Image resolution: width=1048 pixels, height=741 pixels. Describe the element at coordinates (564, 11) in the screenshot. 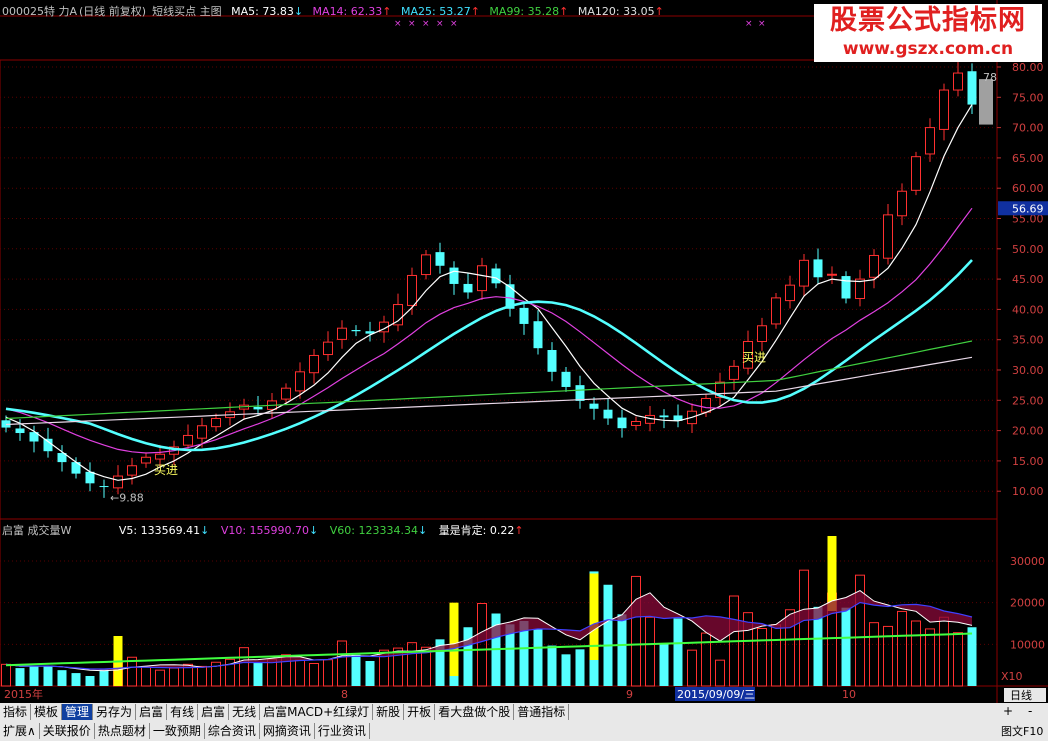

I see `ma99-arrow-icon: ↑` at that location.